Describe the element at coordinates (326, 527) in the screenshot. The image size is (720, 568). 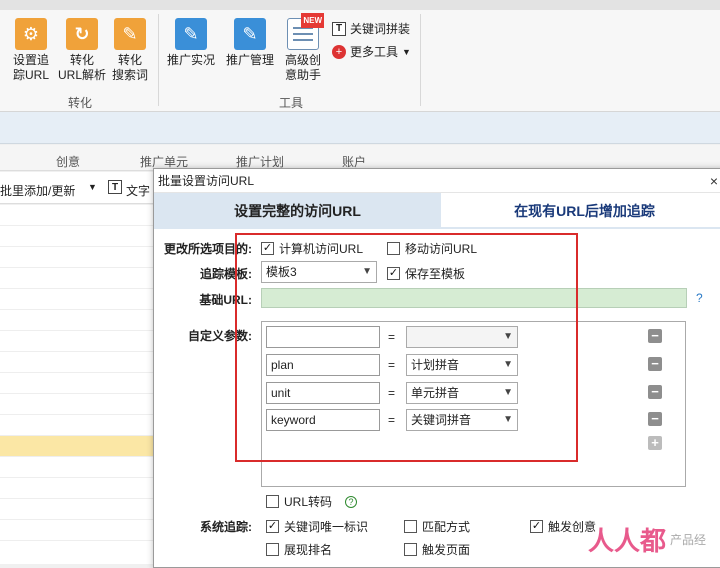
I see `checkbox-label: 关键词唯一标识` at that location.